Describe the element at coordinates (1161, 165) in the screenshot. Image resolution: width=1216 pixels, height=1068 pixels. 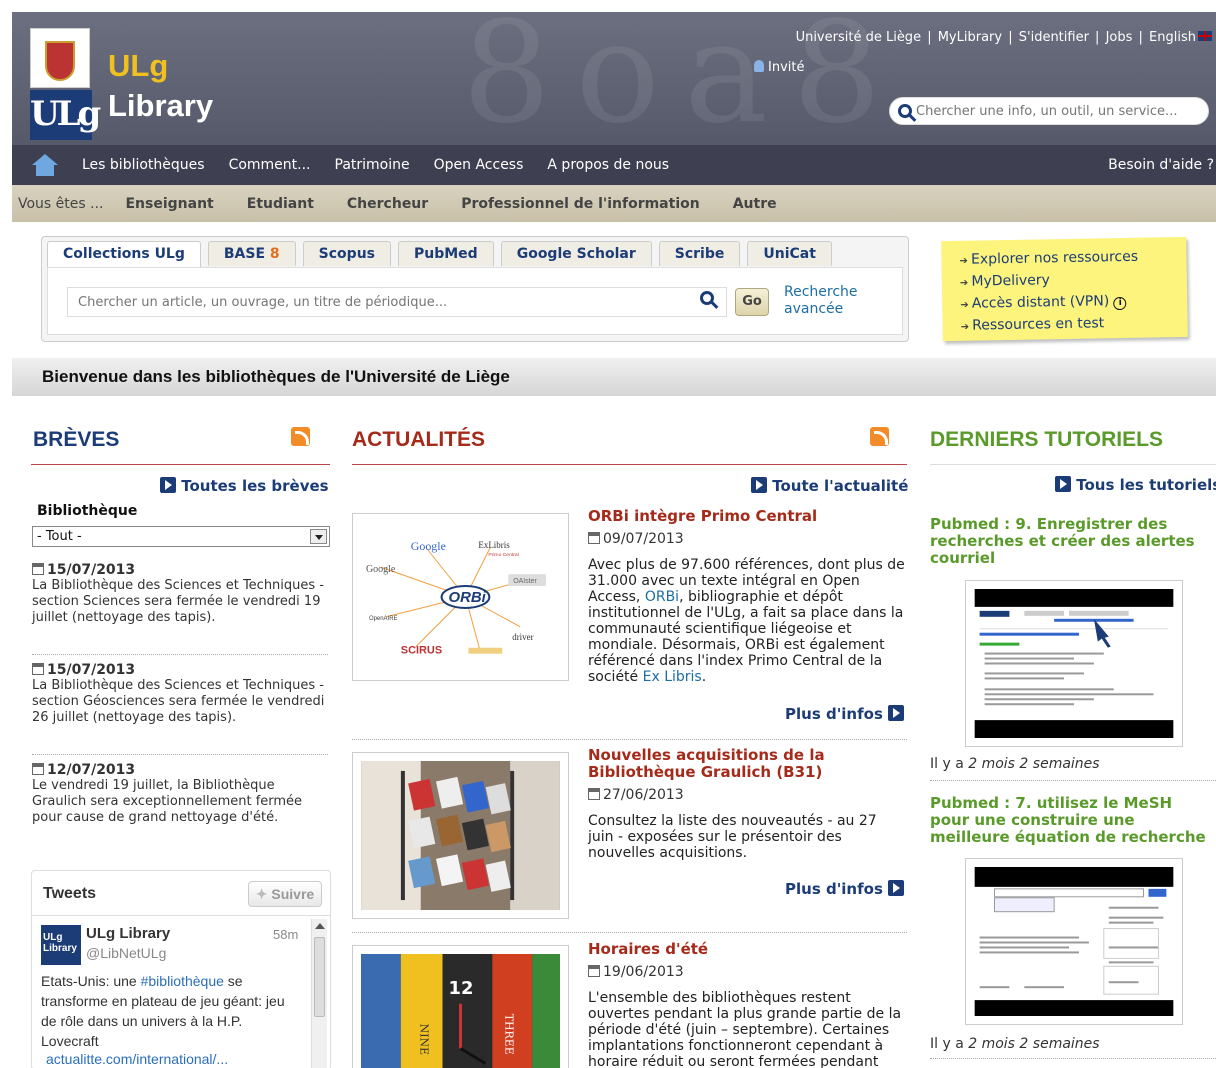
I see `nav-help: Besoin d'aide ?` at that location.